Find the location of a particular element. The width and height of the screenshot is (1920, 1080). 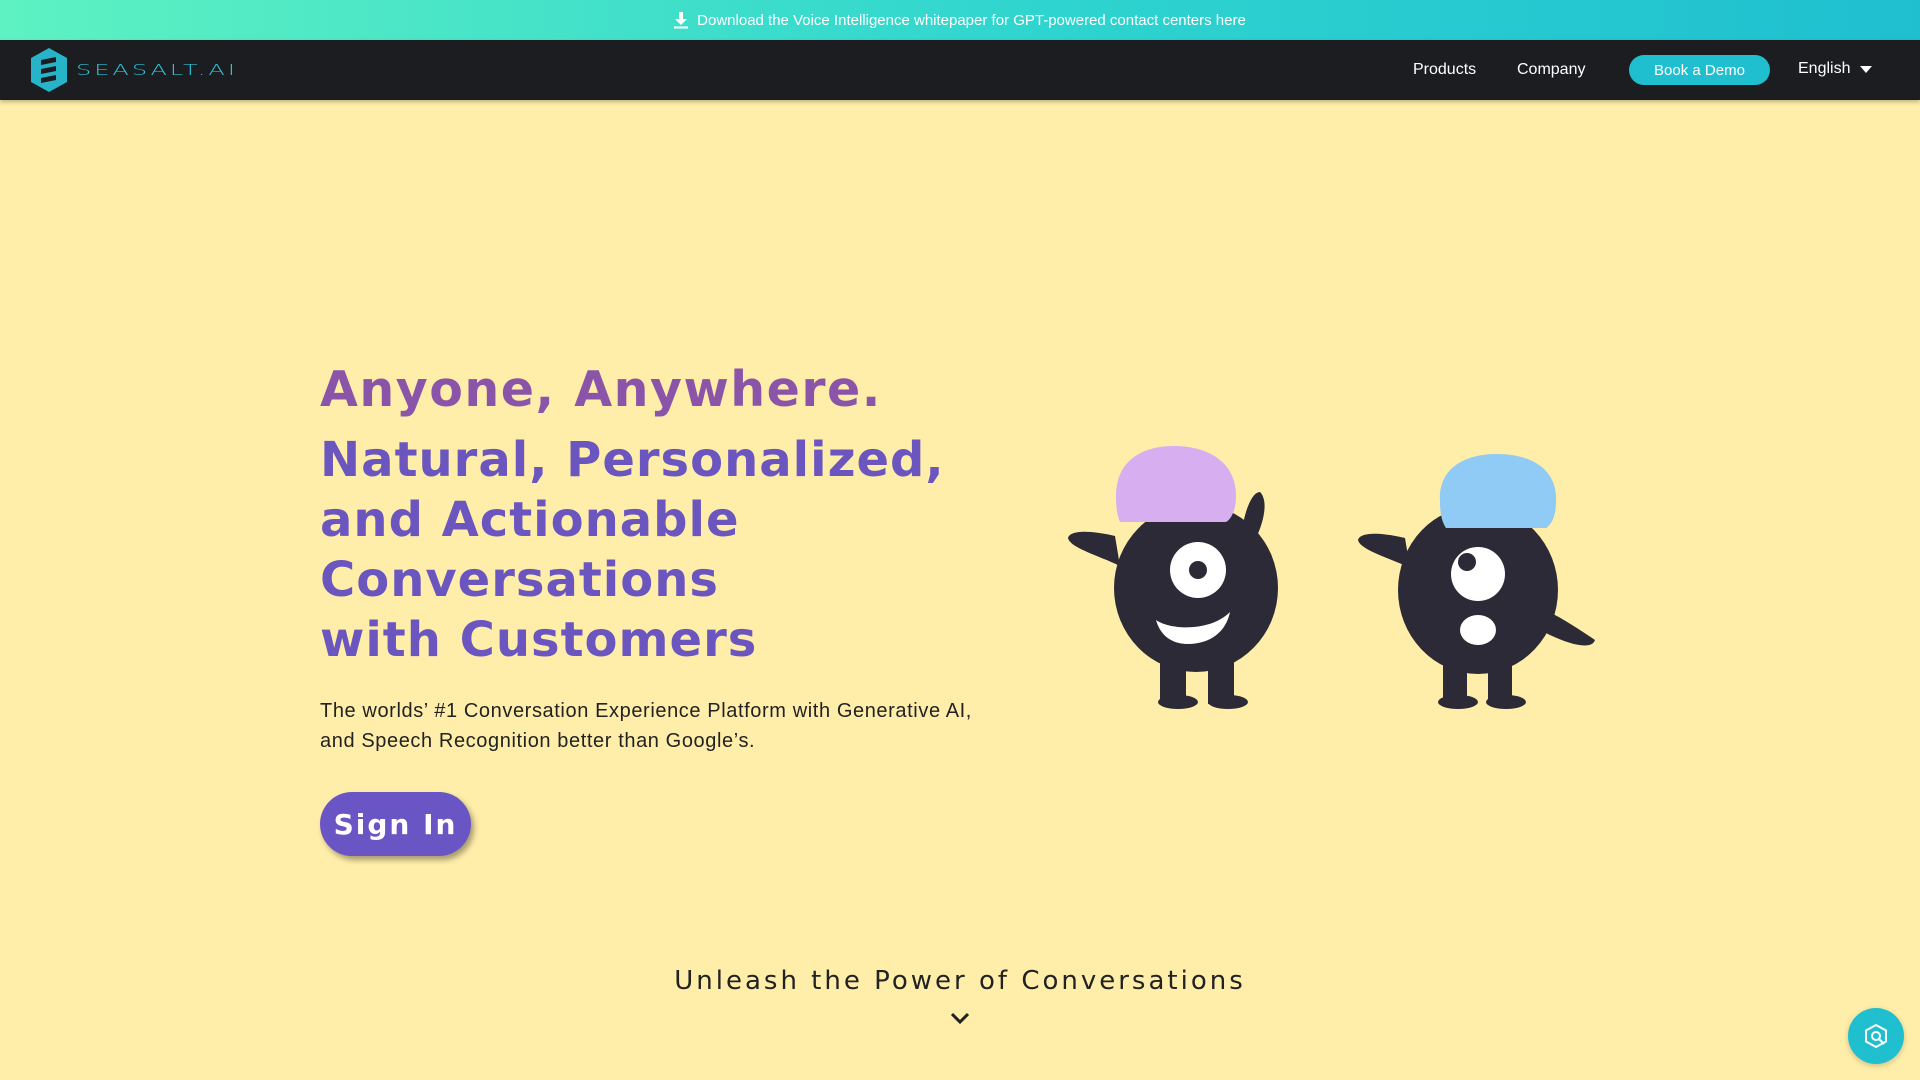

book-demo-button: Book a Demo is located at coordinates (1699, 70).